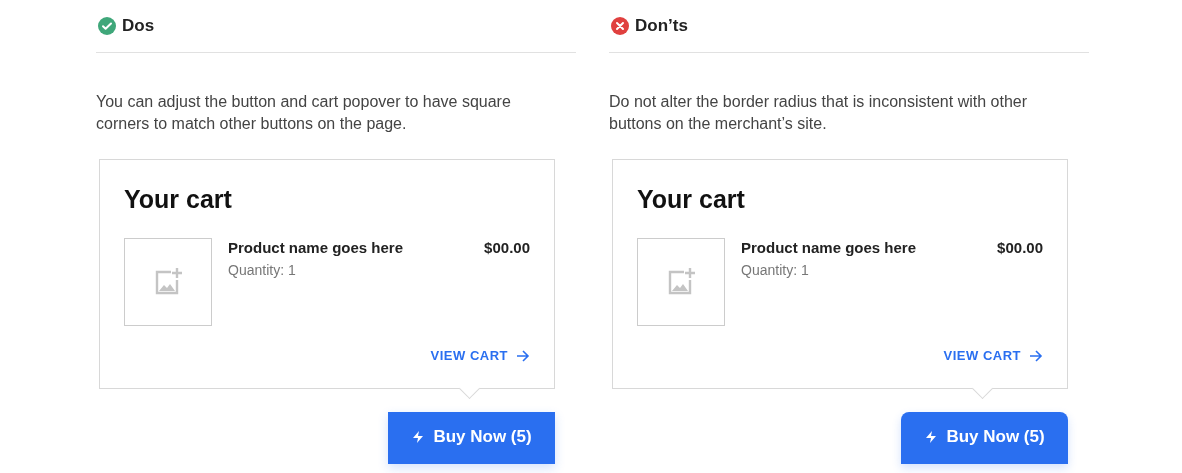 This screenshot has width=1182, height=473. What do you see at coordinates (138, 26) in the screenshot?
I see `section-heading: Dos` at bounding box center [138, 26].